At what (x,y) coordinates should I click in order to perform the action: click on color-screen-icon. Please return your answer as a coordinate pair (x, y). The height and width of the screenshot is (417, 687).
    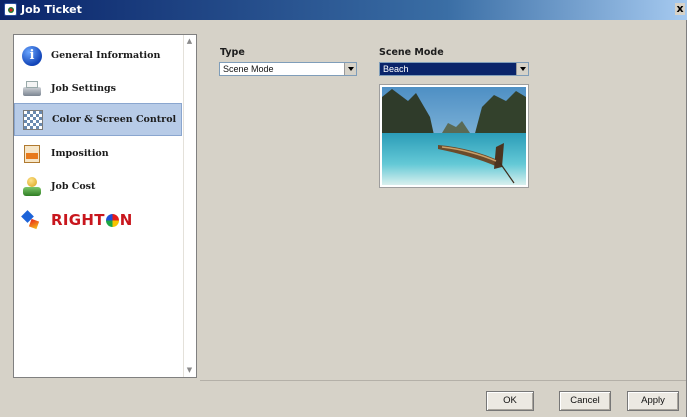
    Looking at the image, I should click on (33, 119).